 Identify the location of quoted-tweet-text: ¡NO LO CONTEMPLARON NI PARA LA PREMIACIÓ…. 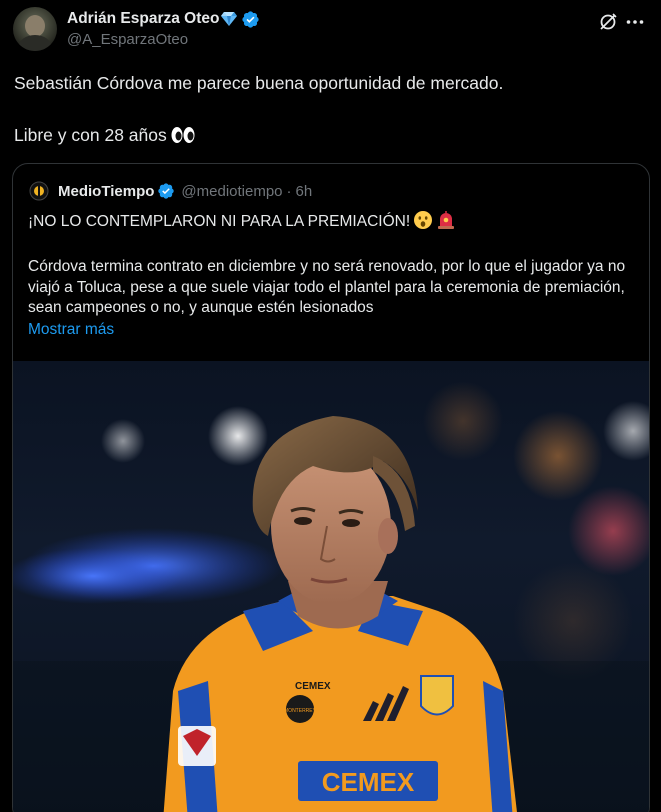
(333, 275).